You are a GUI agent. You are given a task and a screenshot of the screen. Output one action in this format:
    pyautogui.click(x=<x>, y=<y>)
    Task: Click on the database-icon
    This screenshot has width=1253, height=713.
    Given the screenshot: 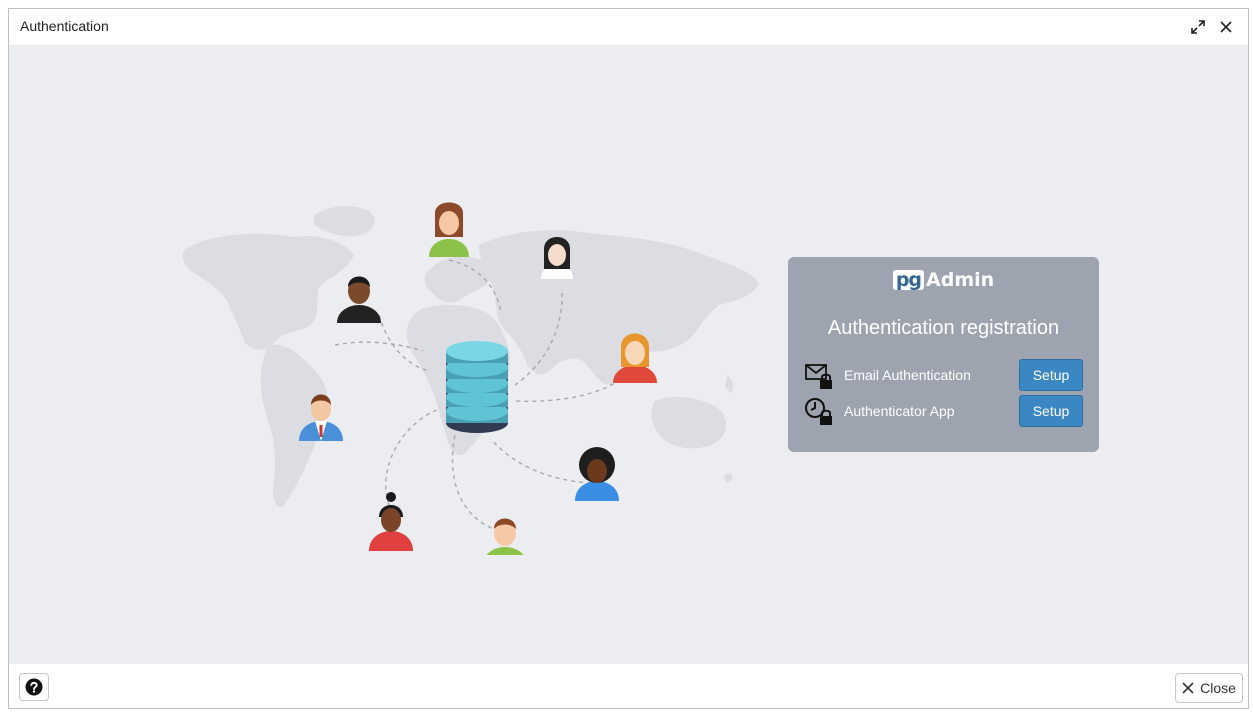 What is the action you would take?
    pyautogui.click(x=477, y=387)
    